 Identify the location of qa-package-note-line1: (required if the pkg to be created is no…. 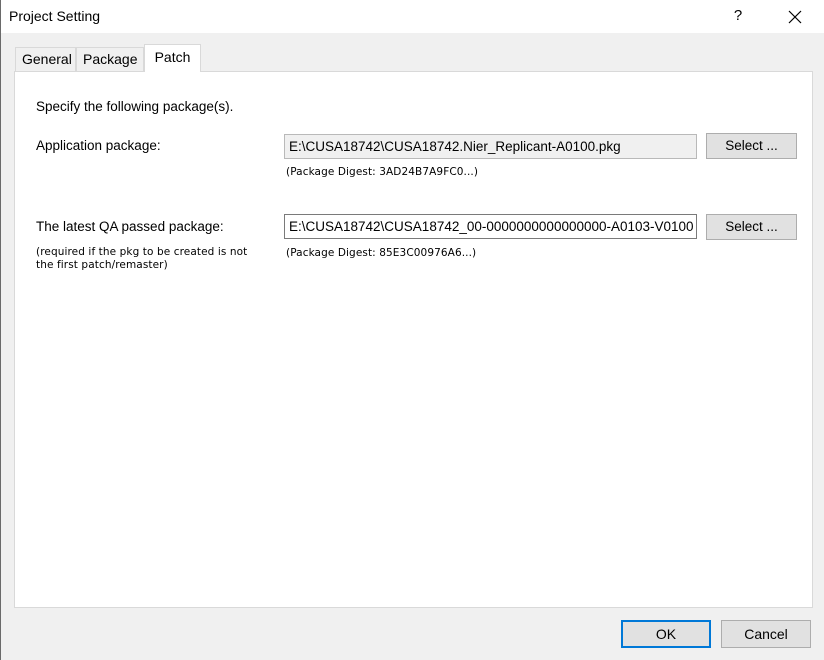
(142, 252).